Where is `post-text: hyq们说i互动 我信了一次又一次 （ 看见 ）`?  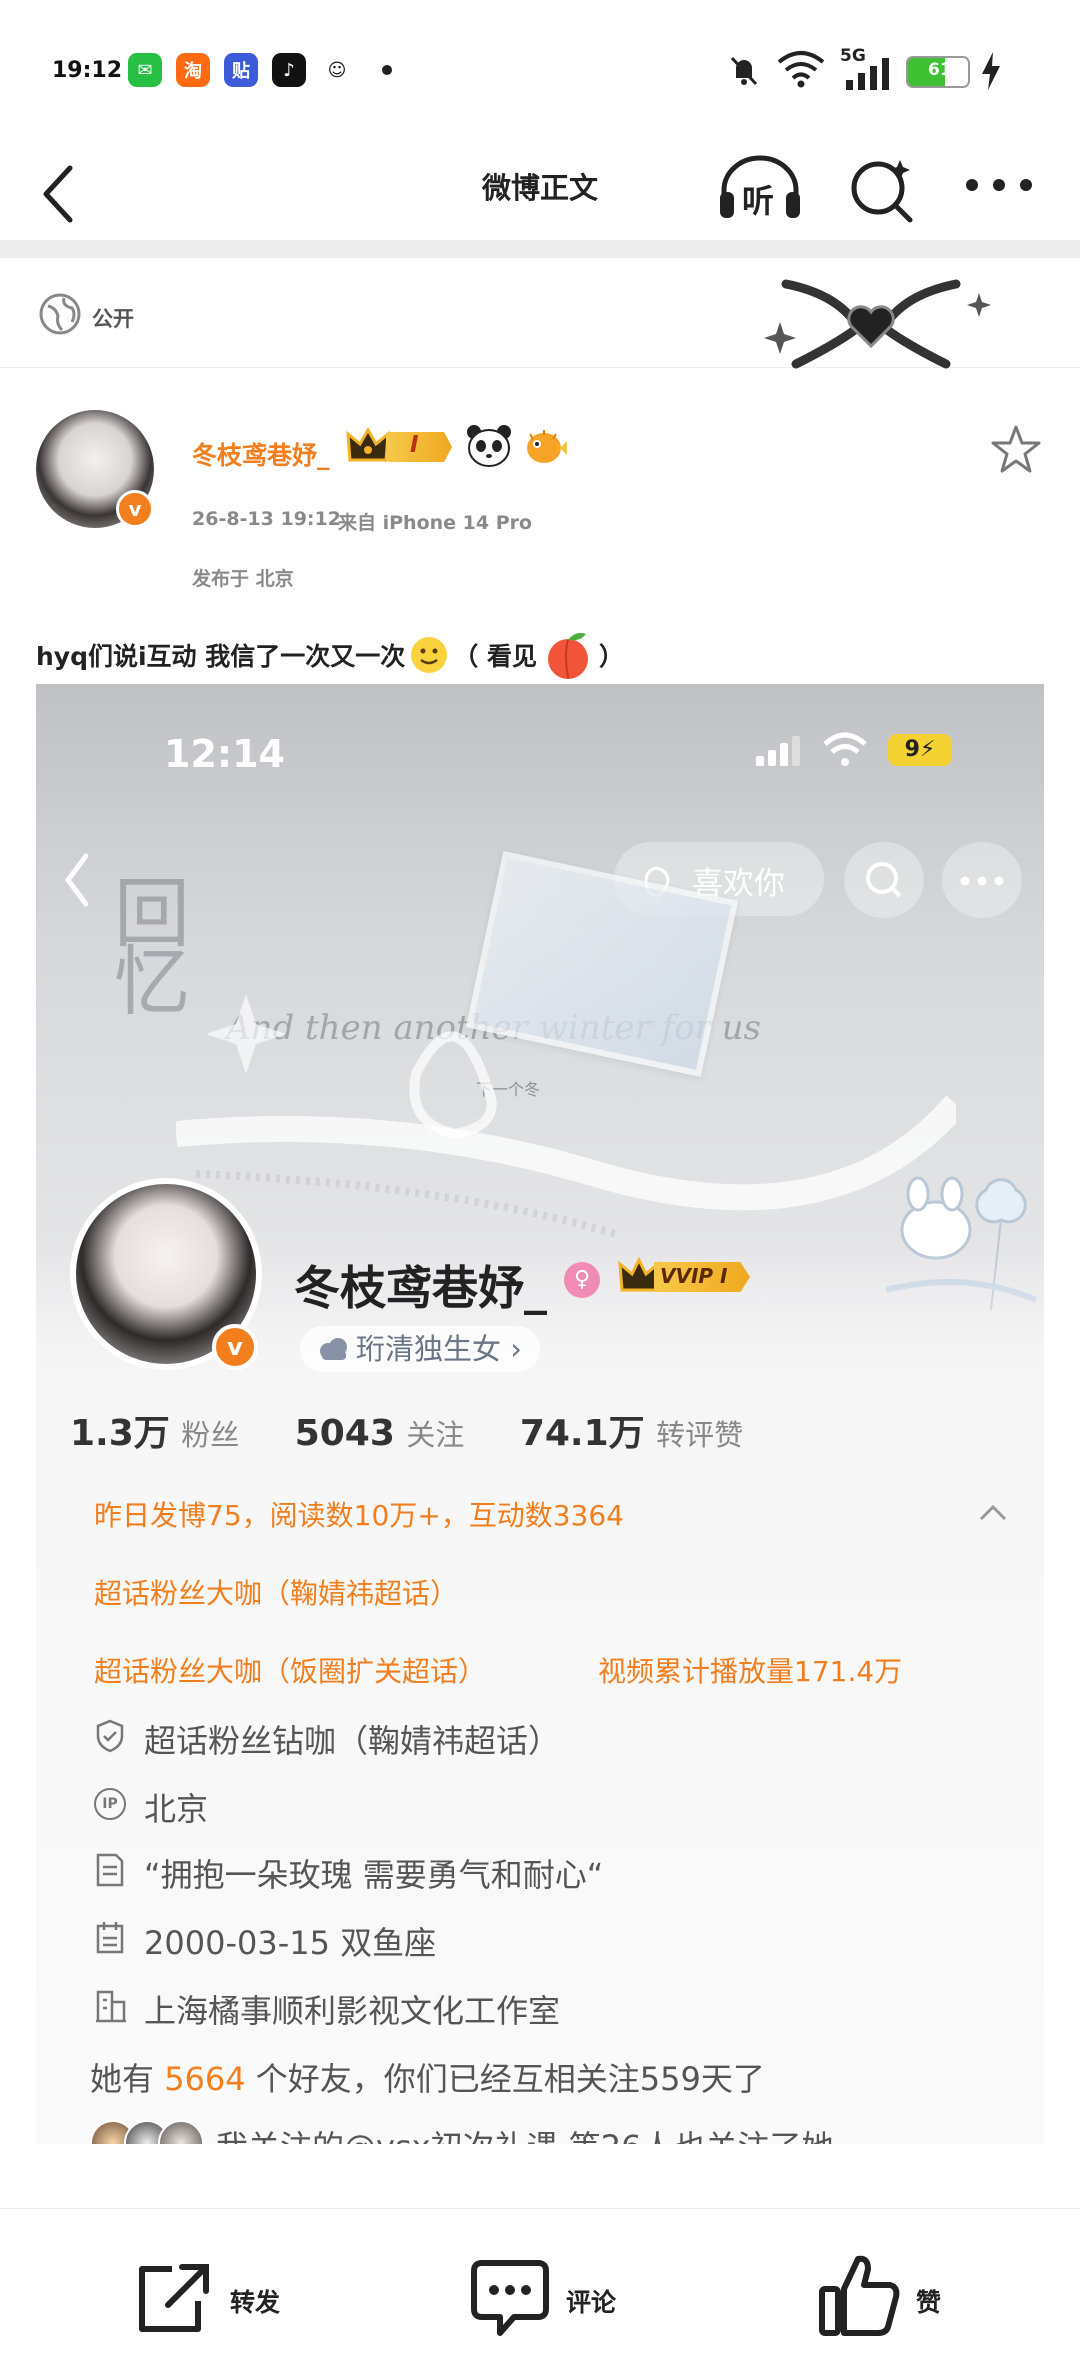
post-text: hyq们说i互动 我信了一次又一次 （ 看见 ） is located at coordinates (330, 655).